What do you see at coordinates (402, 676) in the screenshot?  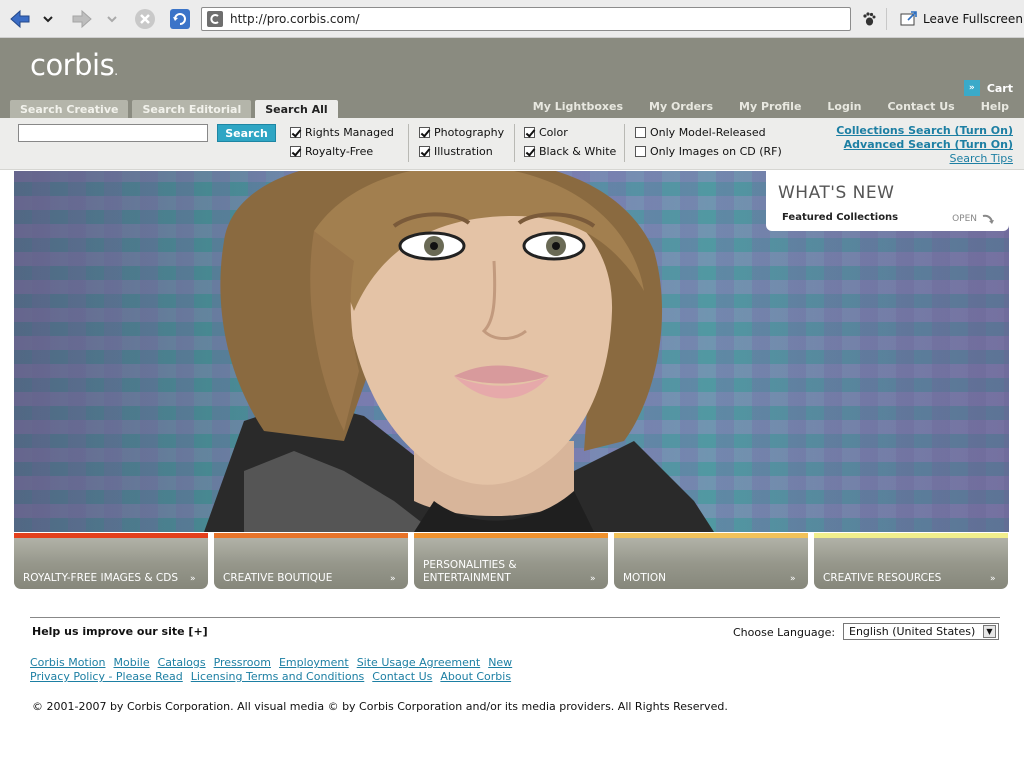 I see `link-contact-us: Contact Us` at bounding box center [402, 676].